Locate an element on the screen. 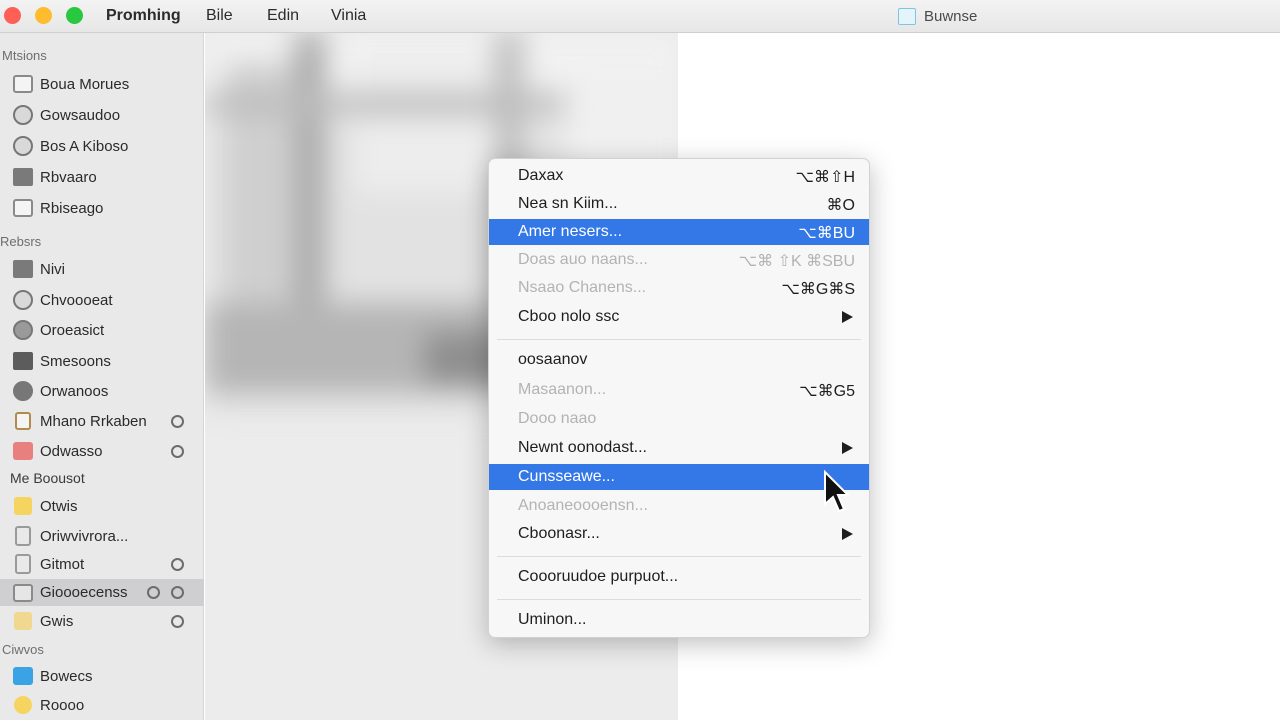  sidebar-item-label: Odwasso is located at coordinates (71, 451).